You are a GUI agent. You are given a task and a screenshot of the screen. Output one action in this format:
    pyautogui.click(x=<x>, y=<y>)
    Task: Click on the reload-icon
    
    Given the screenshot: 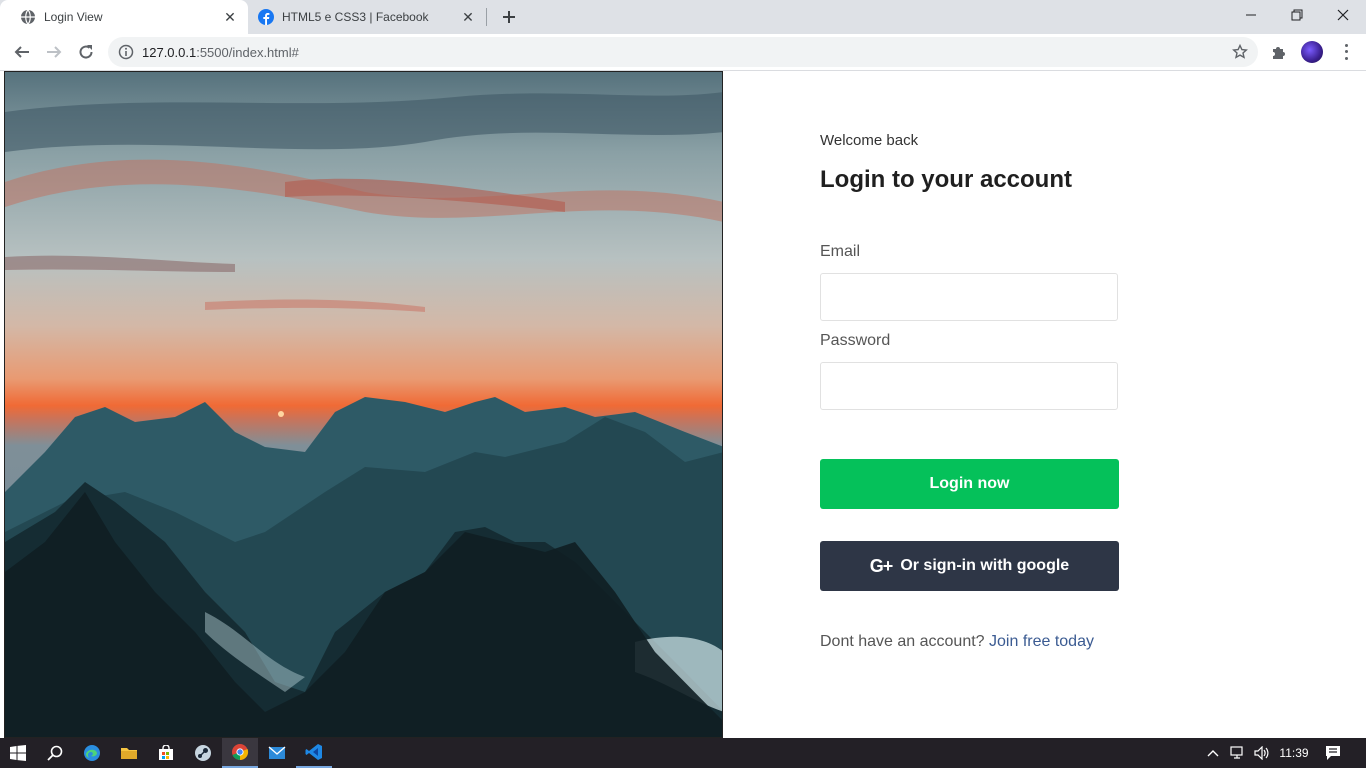 What is the action you would take?
    pyautogui.click(x=86, y=52)
    